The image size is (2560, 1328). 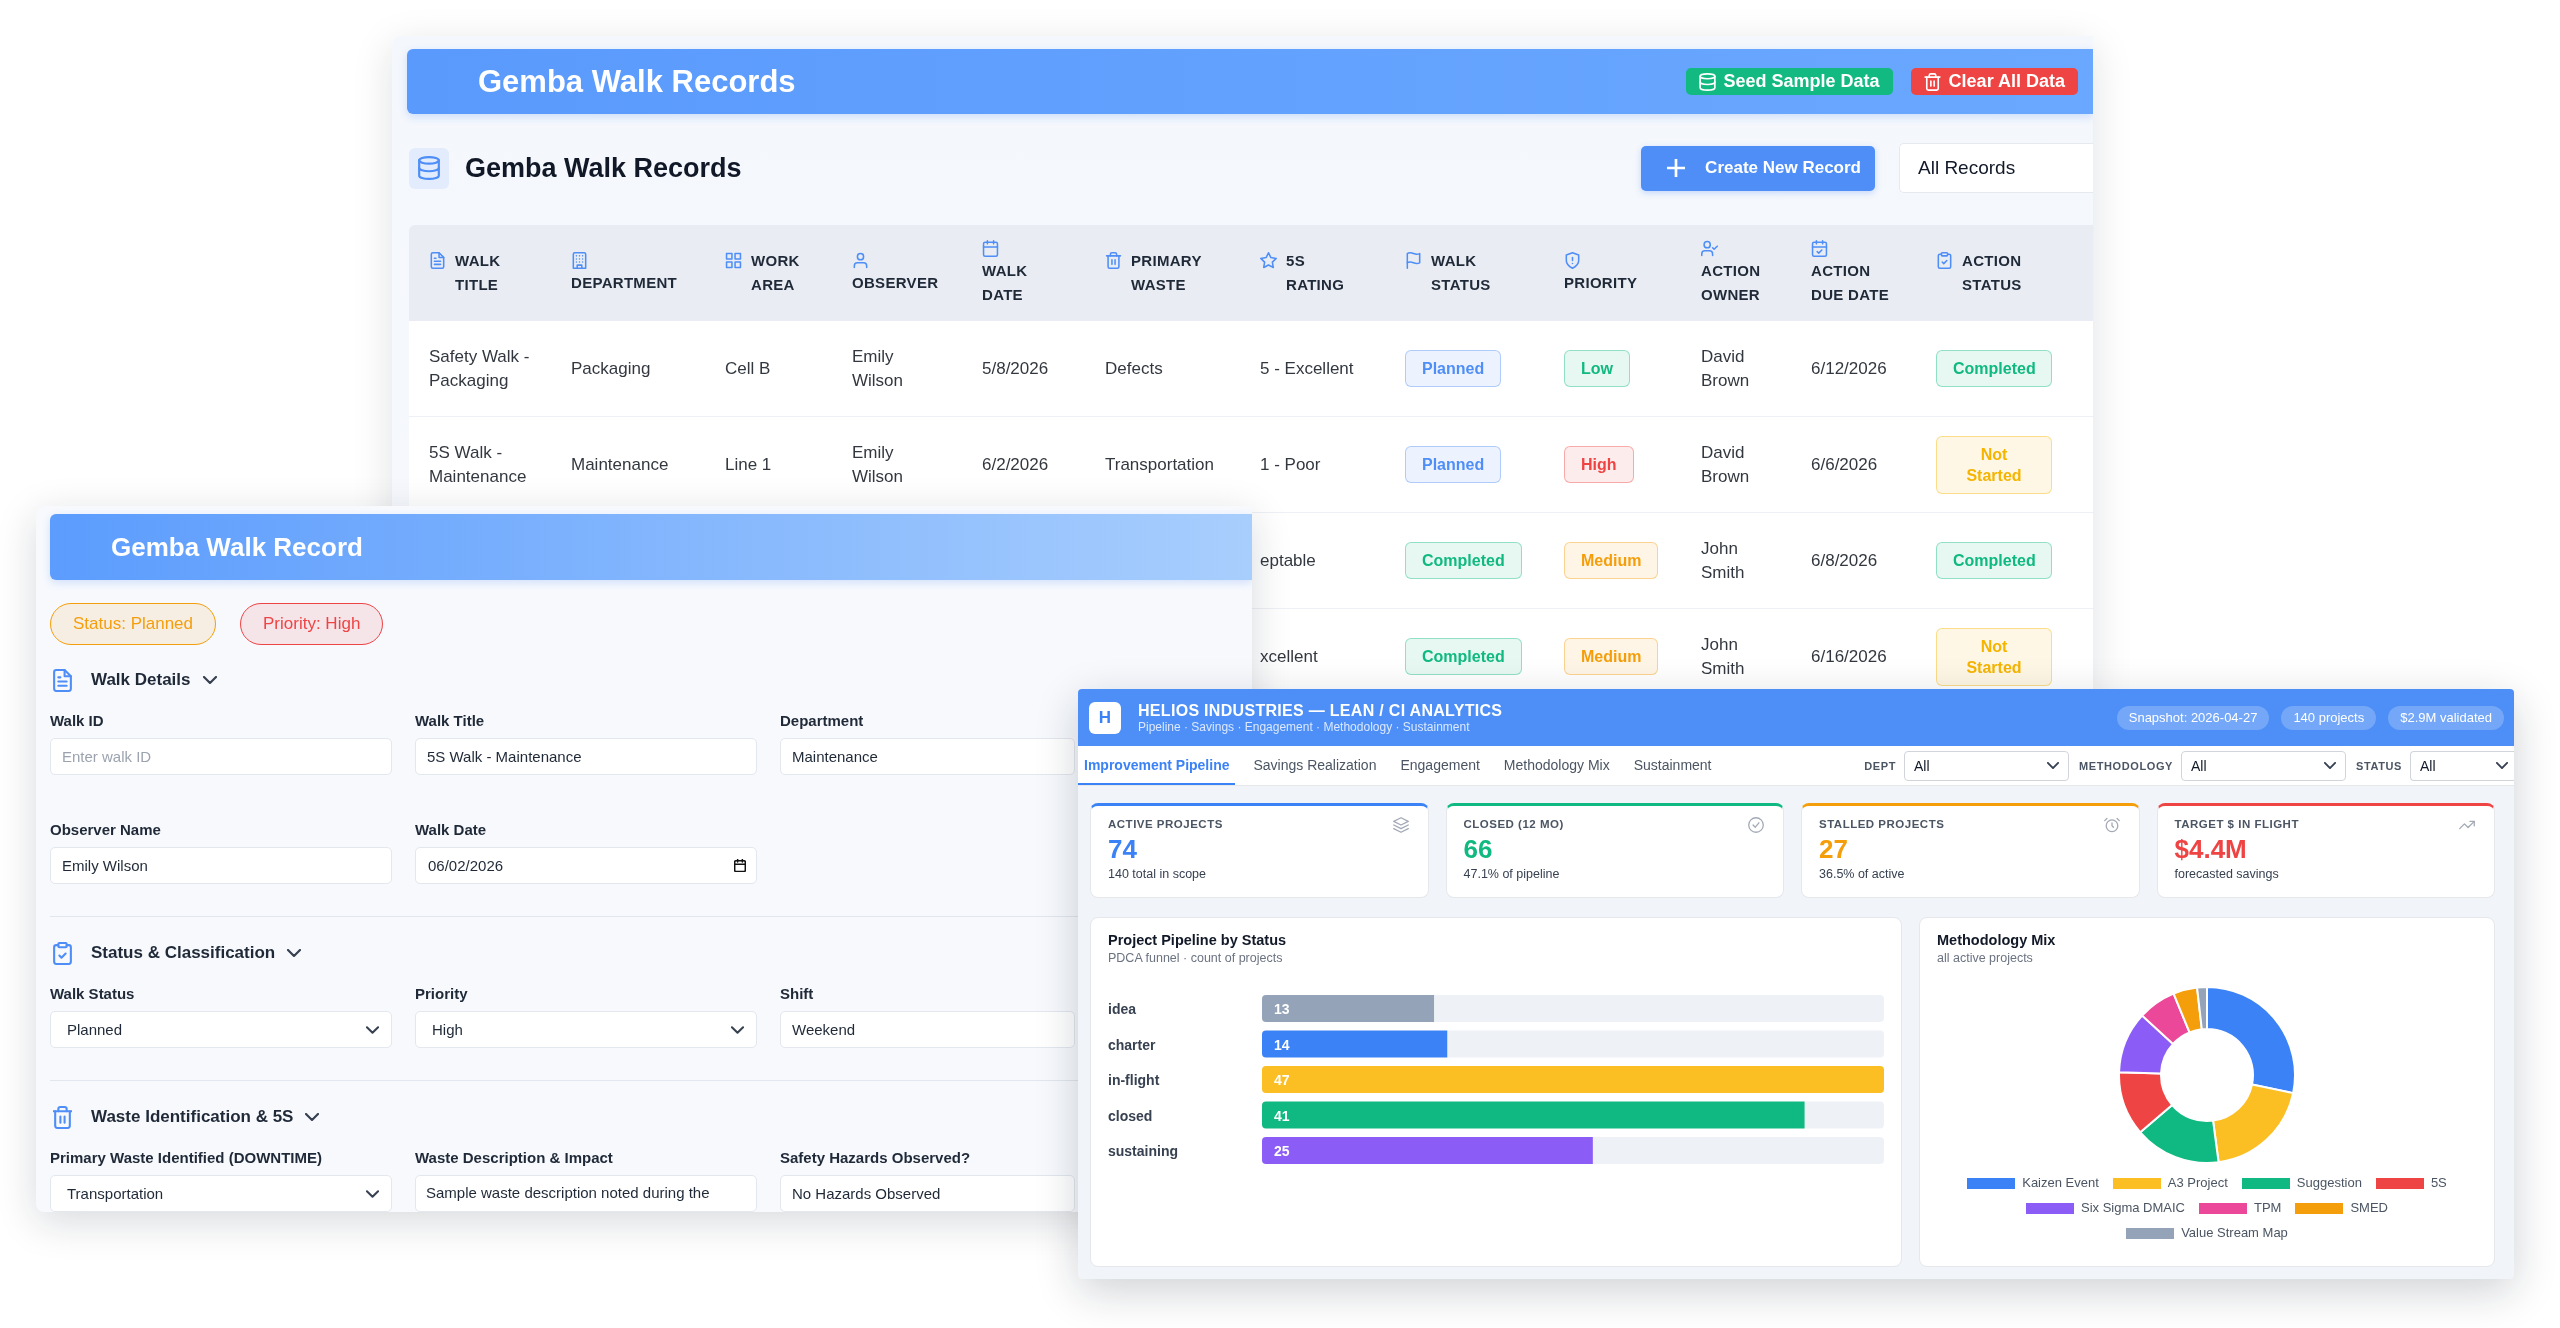 I want to click on tab: Sustainment, so click(x=1672, y=765).